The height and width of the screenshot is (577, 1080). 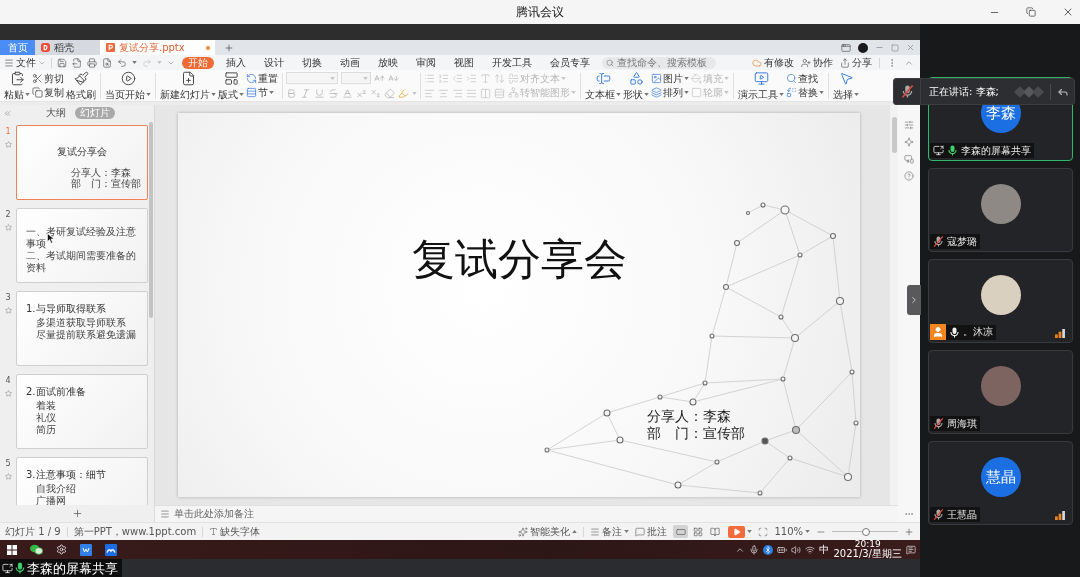 What do you see at coordinates (670, 92) in the screenshot?
I see `arrange-button: 排列` at bounding box center [670, 92].